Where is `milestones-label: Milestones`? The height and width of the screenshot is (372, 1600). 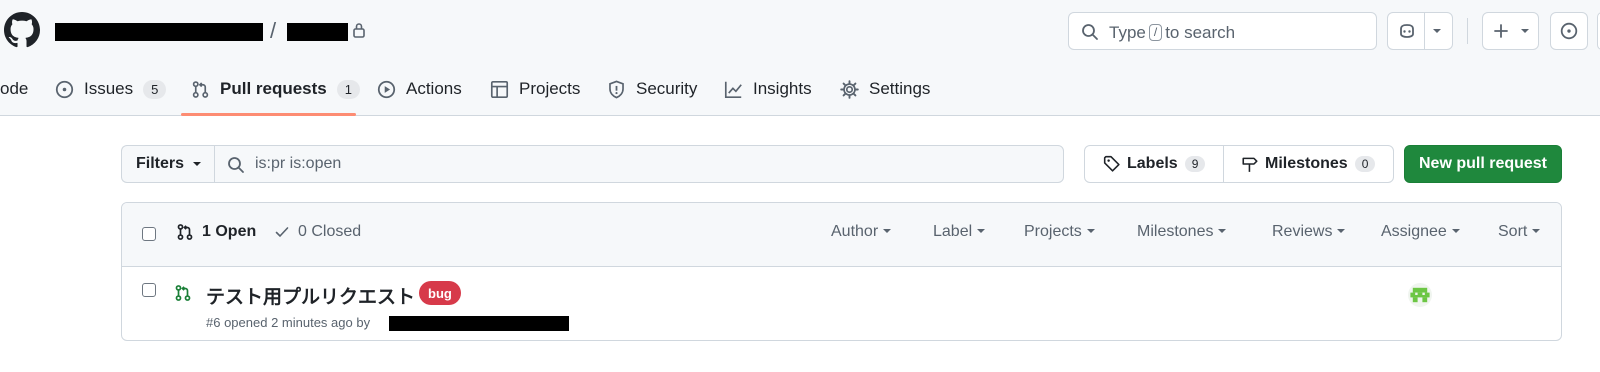
milestones-label: Milestones is located at coordinates (1306, 163).